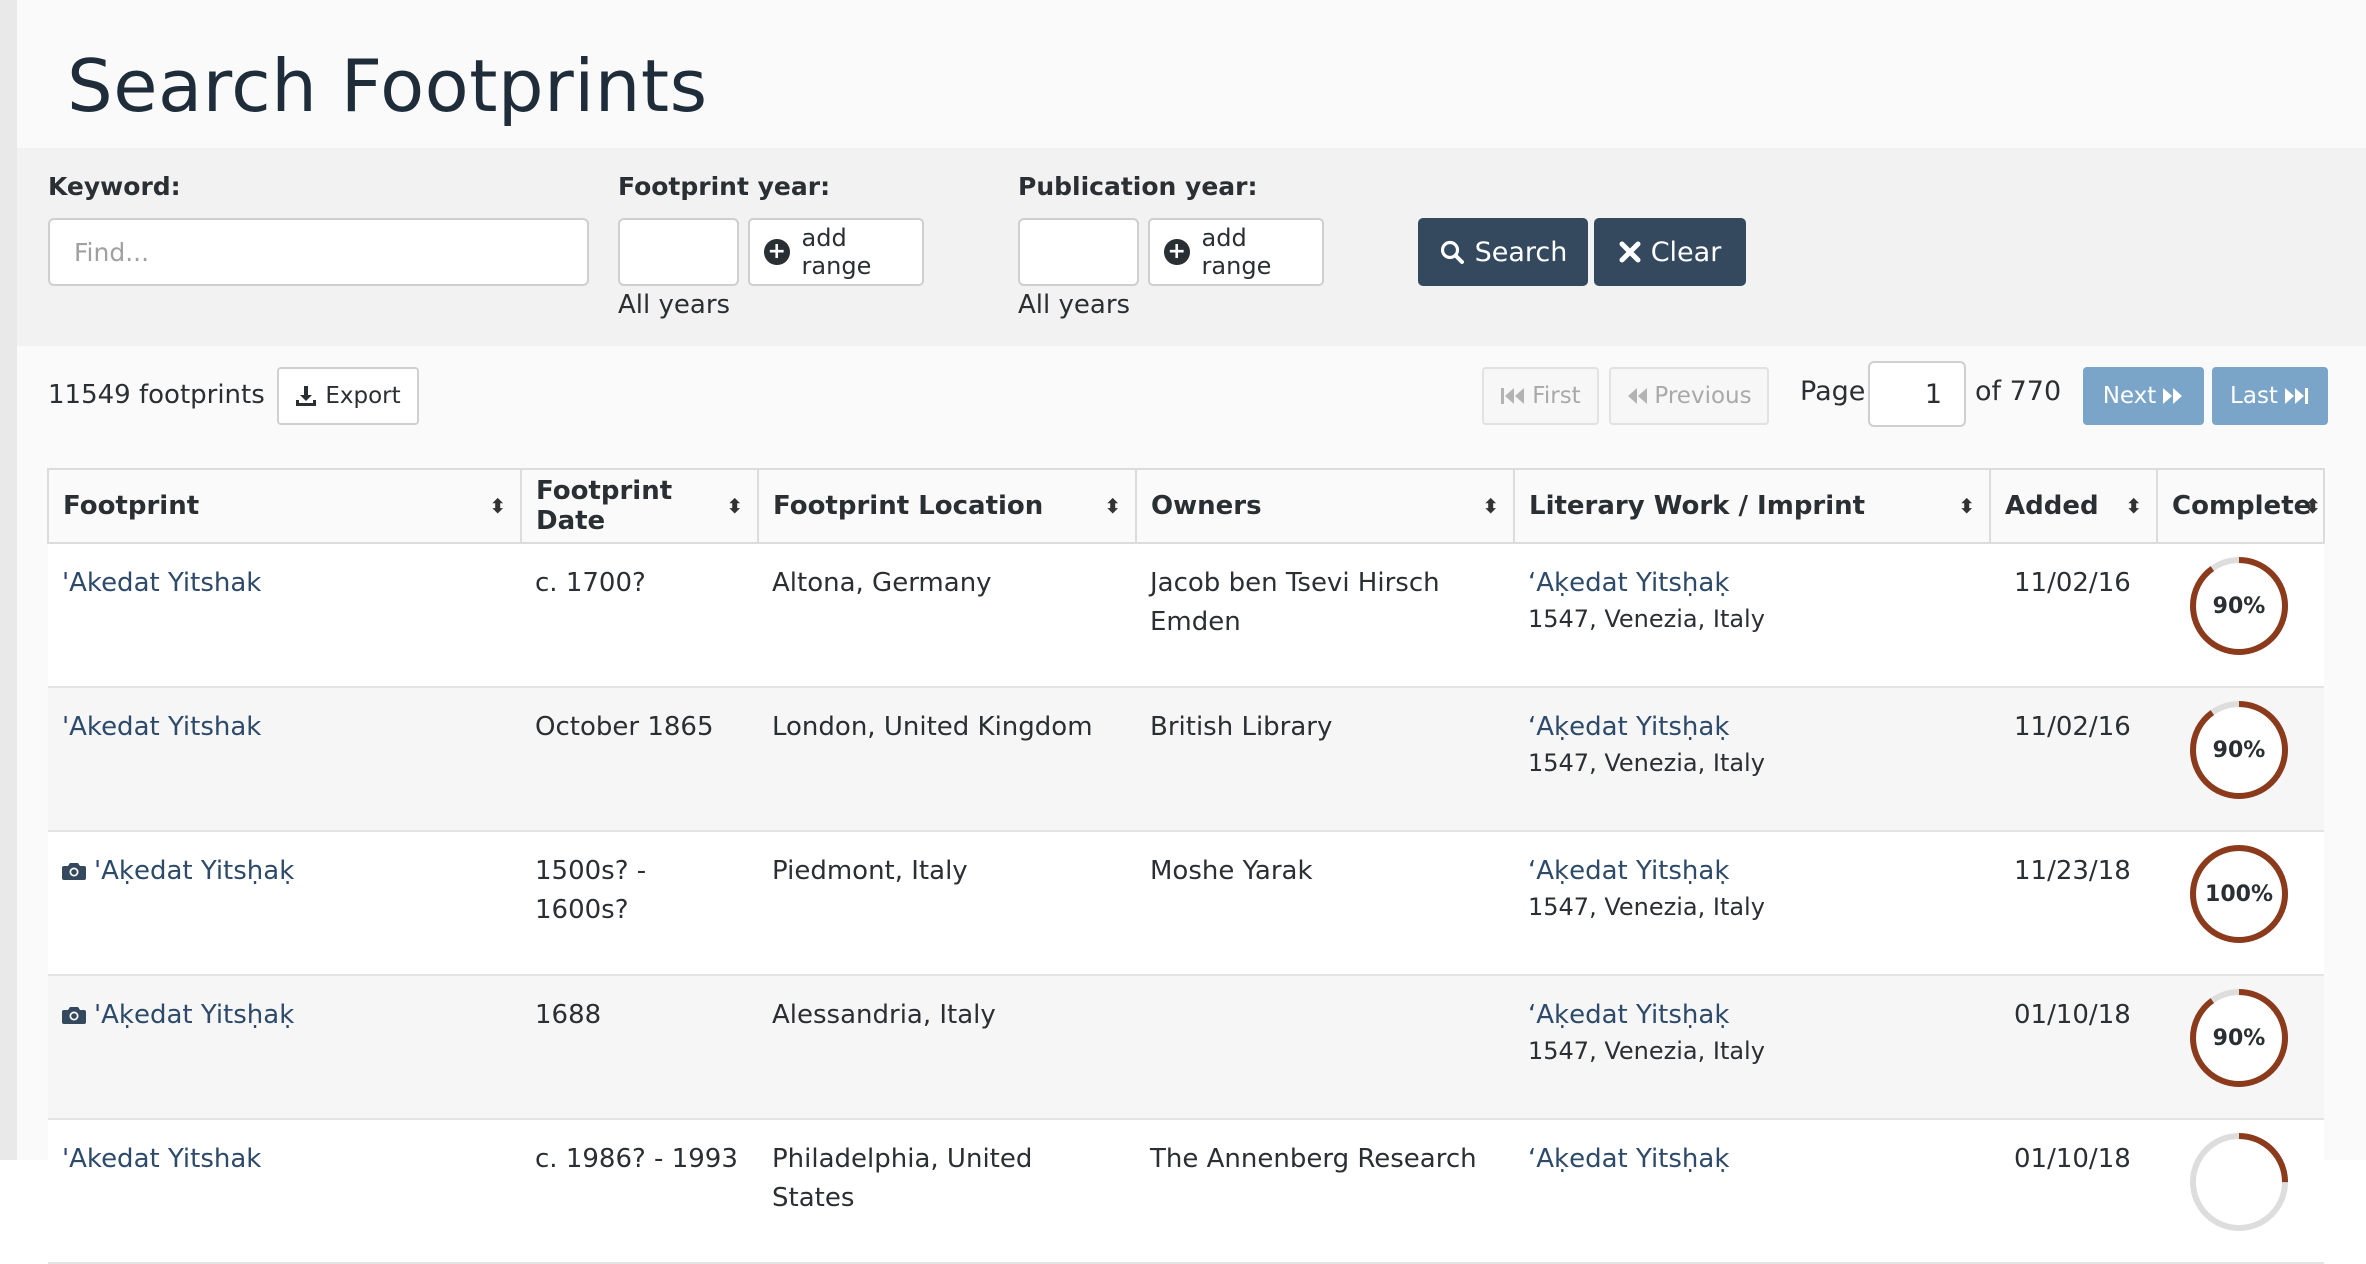 The image size is (2366, 1264). Describe the element at coordinates (1325, 506) in the screenshot. I see `column-header-owners: Owners ⬍` at that location.